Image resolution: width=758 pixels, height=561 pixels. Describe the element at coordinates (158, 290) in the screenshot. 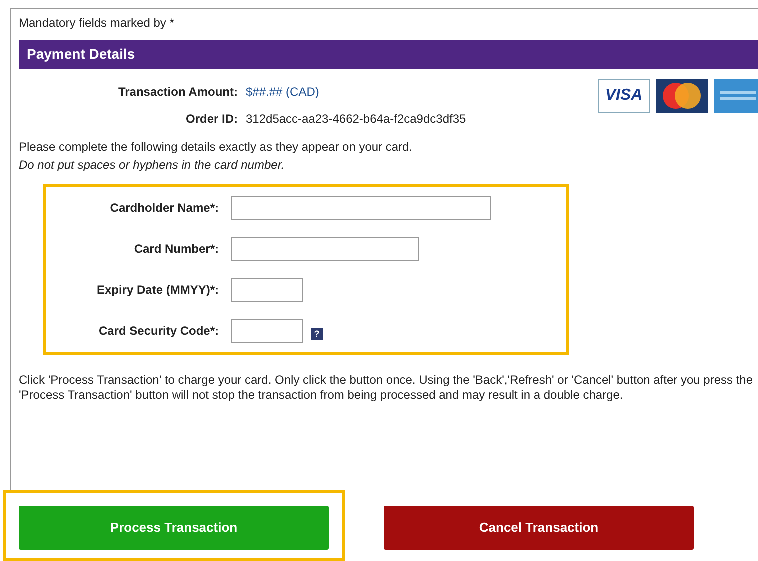

I see `field-label: Expiry Date (MMYY)*:` at that location.